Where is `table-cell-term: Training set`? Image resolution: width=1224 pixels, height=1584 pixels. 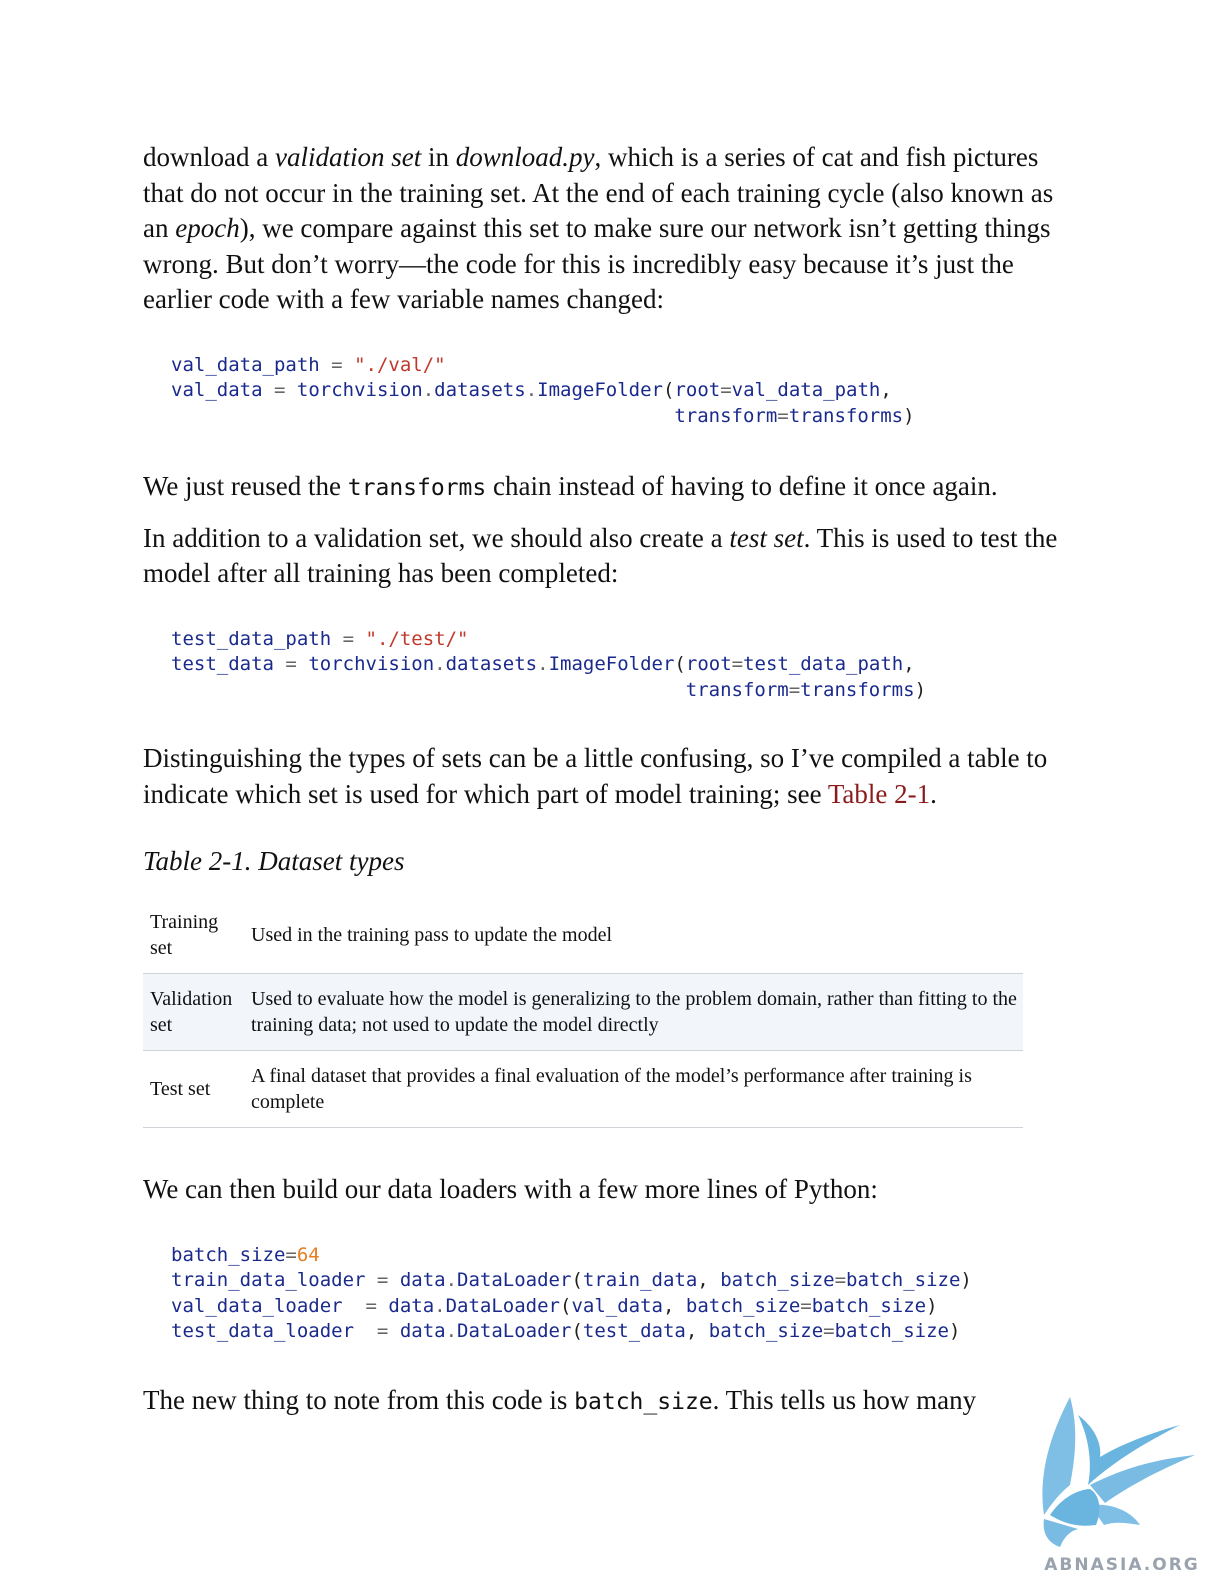 table-cell-term: Training set is located at coordinates (184, 935).